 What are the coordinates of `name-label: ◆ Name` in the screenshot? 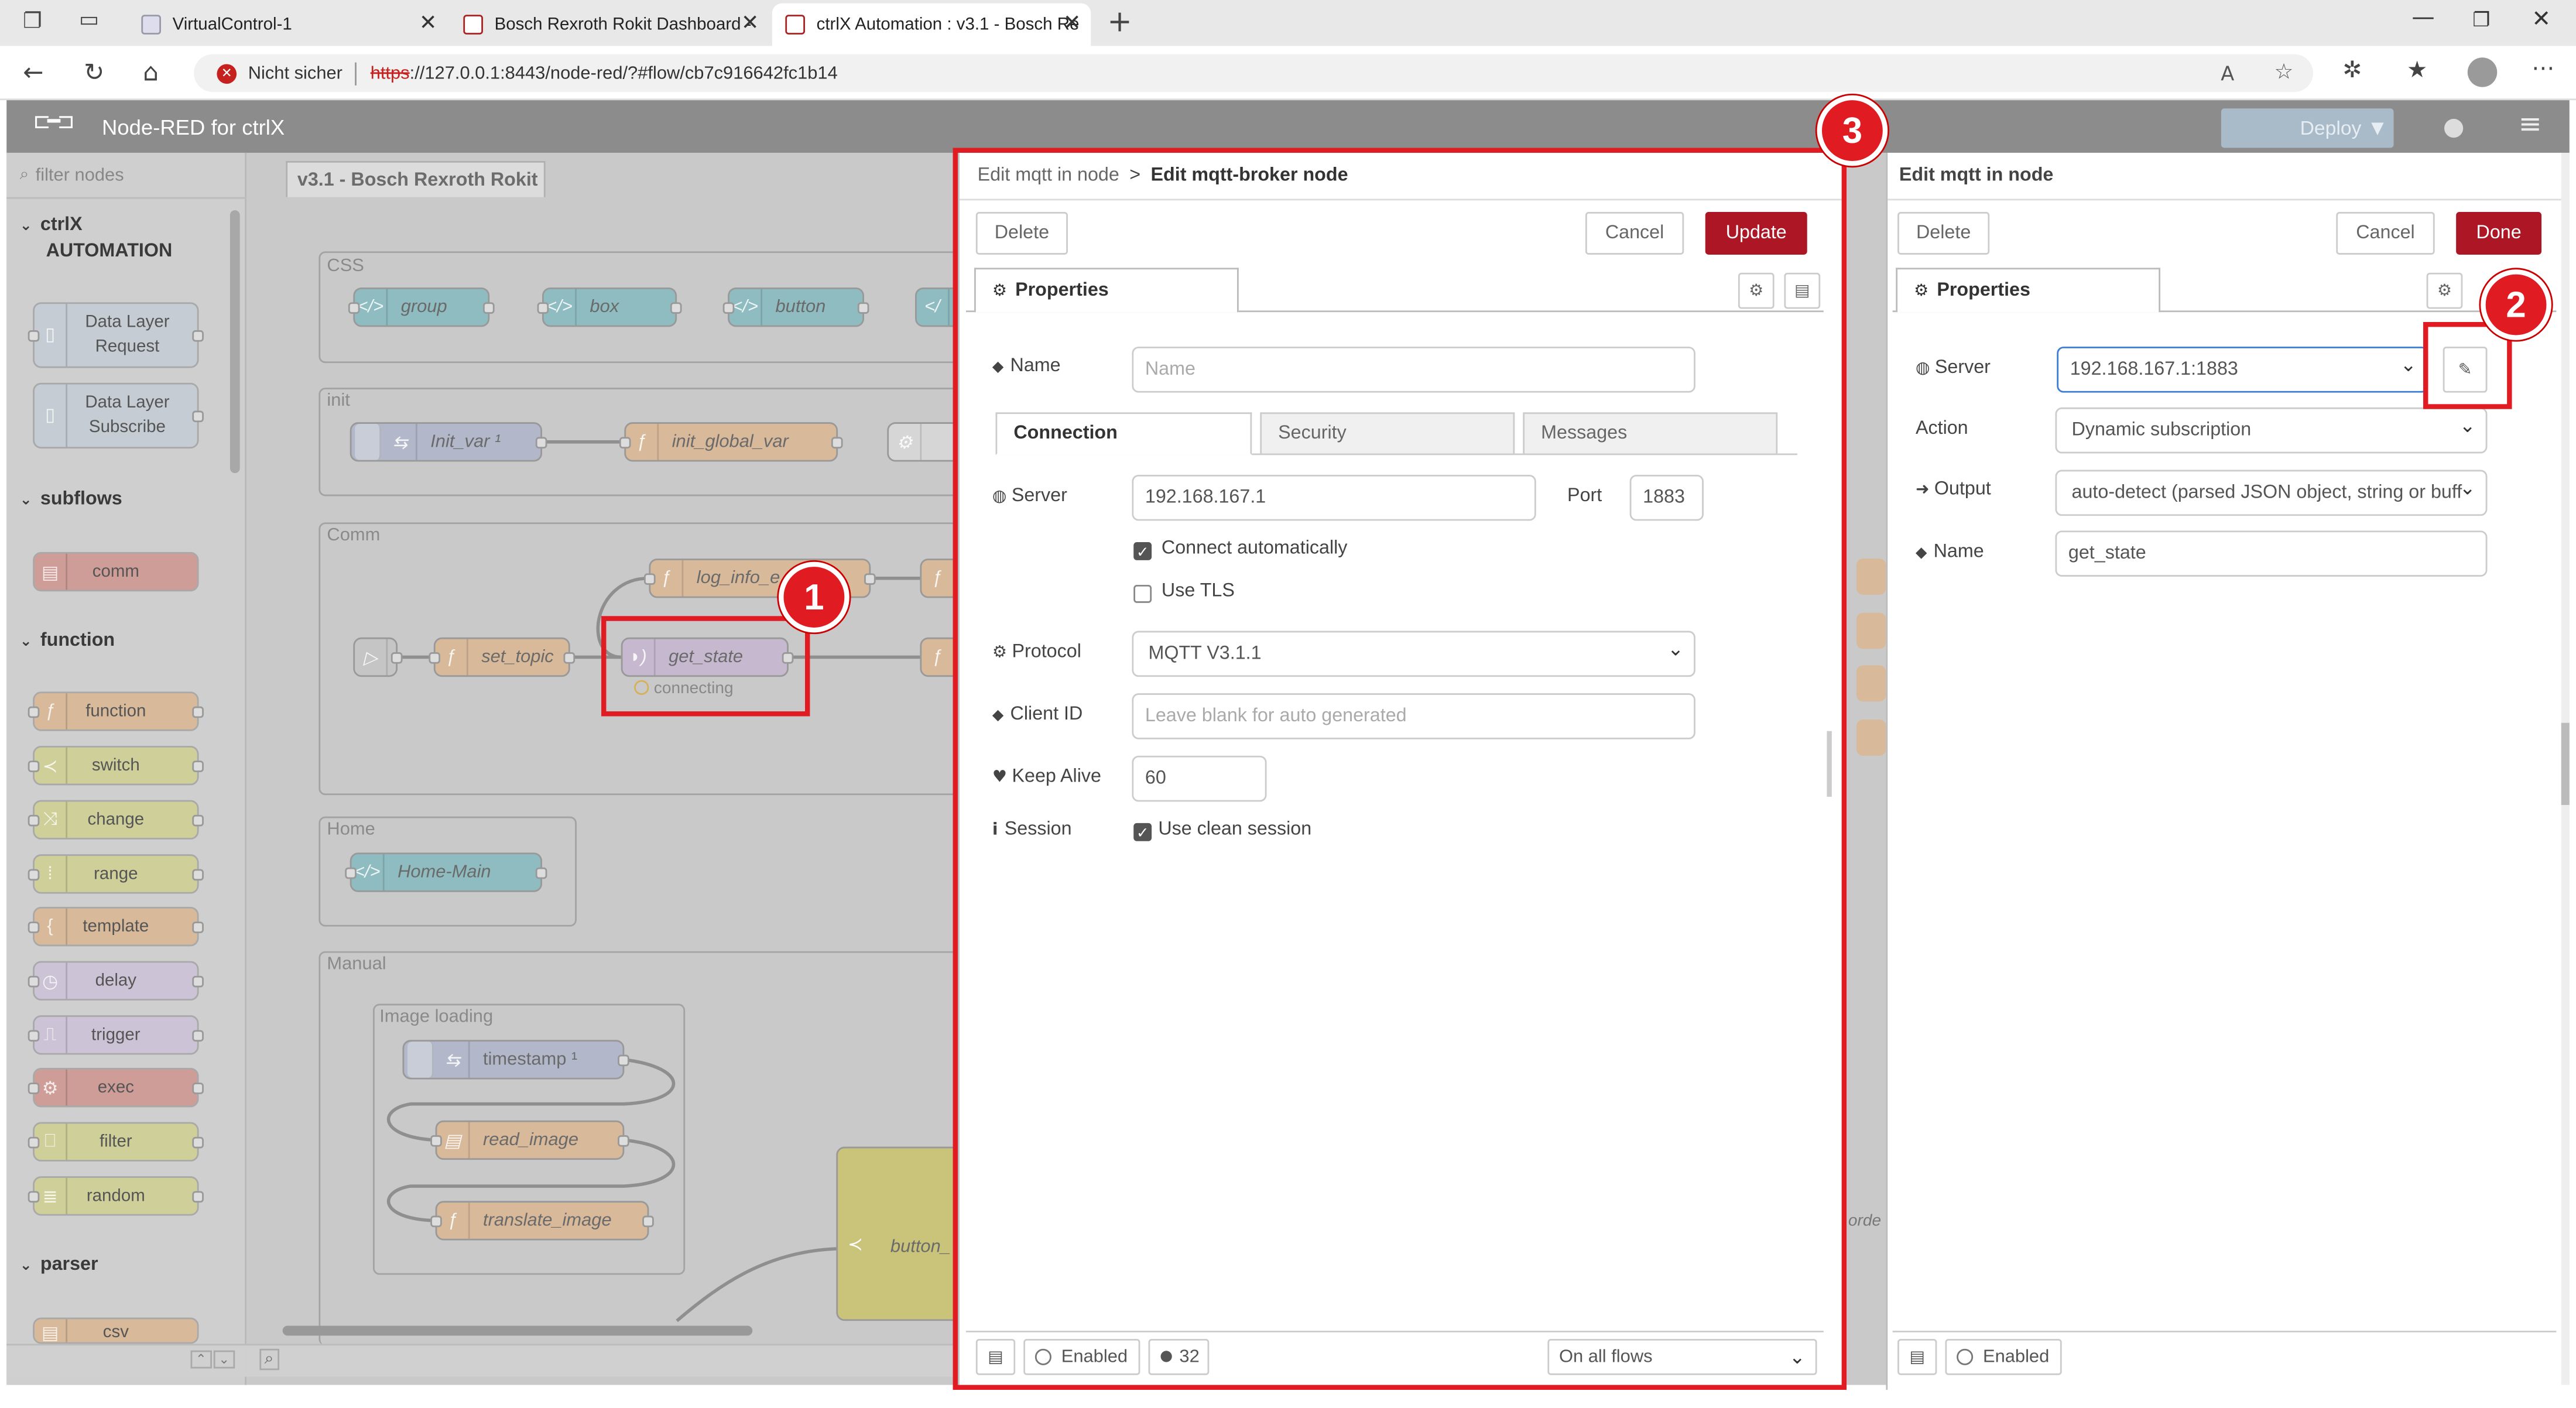 It's located at (1950, 552).